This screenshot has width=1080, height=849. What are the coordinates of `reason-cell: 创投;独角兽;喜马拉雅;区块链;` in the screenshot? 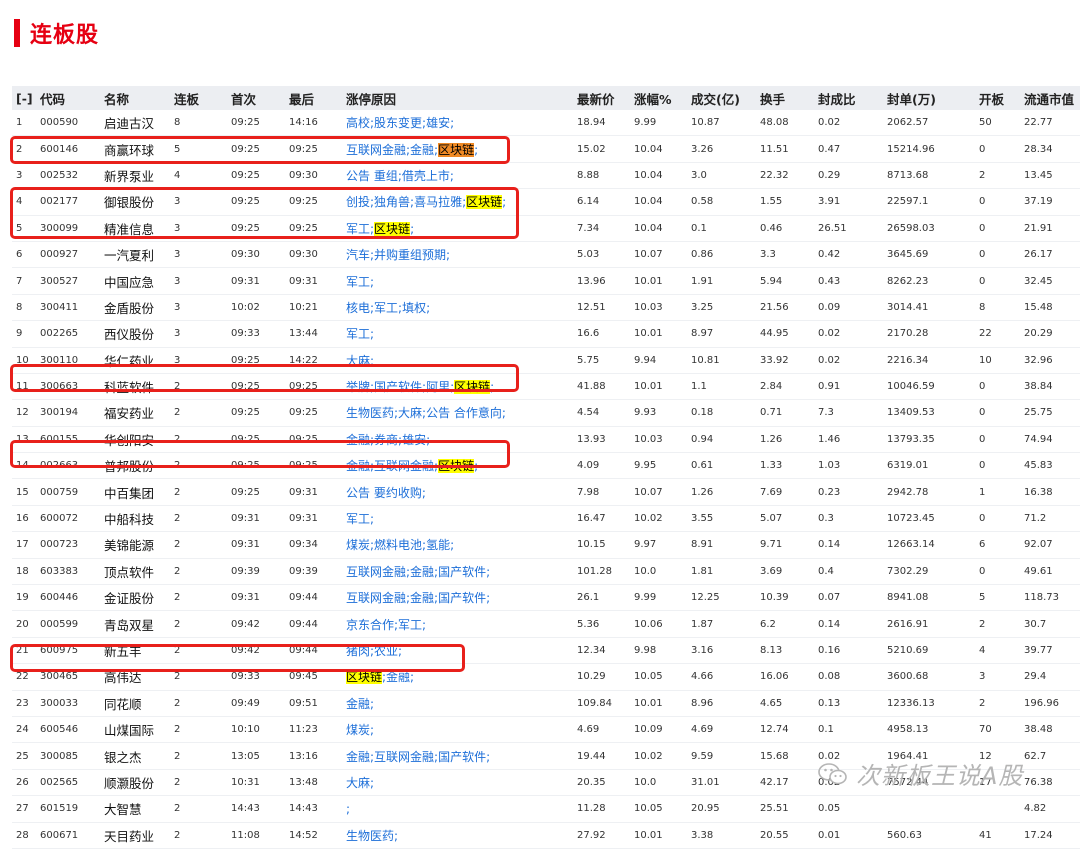 It's located at (457, 202).